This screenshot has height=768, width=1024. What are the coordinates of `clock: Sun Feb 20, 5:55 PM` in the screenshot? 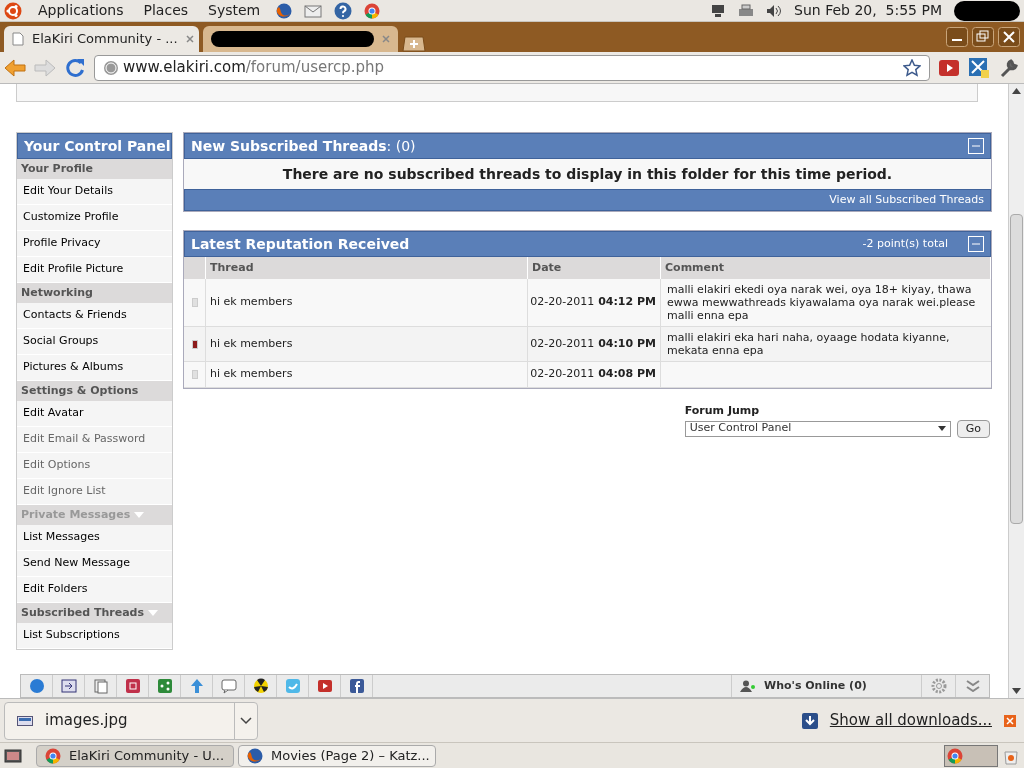 It's located at (868, 10).